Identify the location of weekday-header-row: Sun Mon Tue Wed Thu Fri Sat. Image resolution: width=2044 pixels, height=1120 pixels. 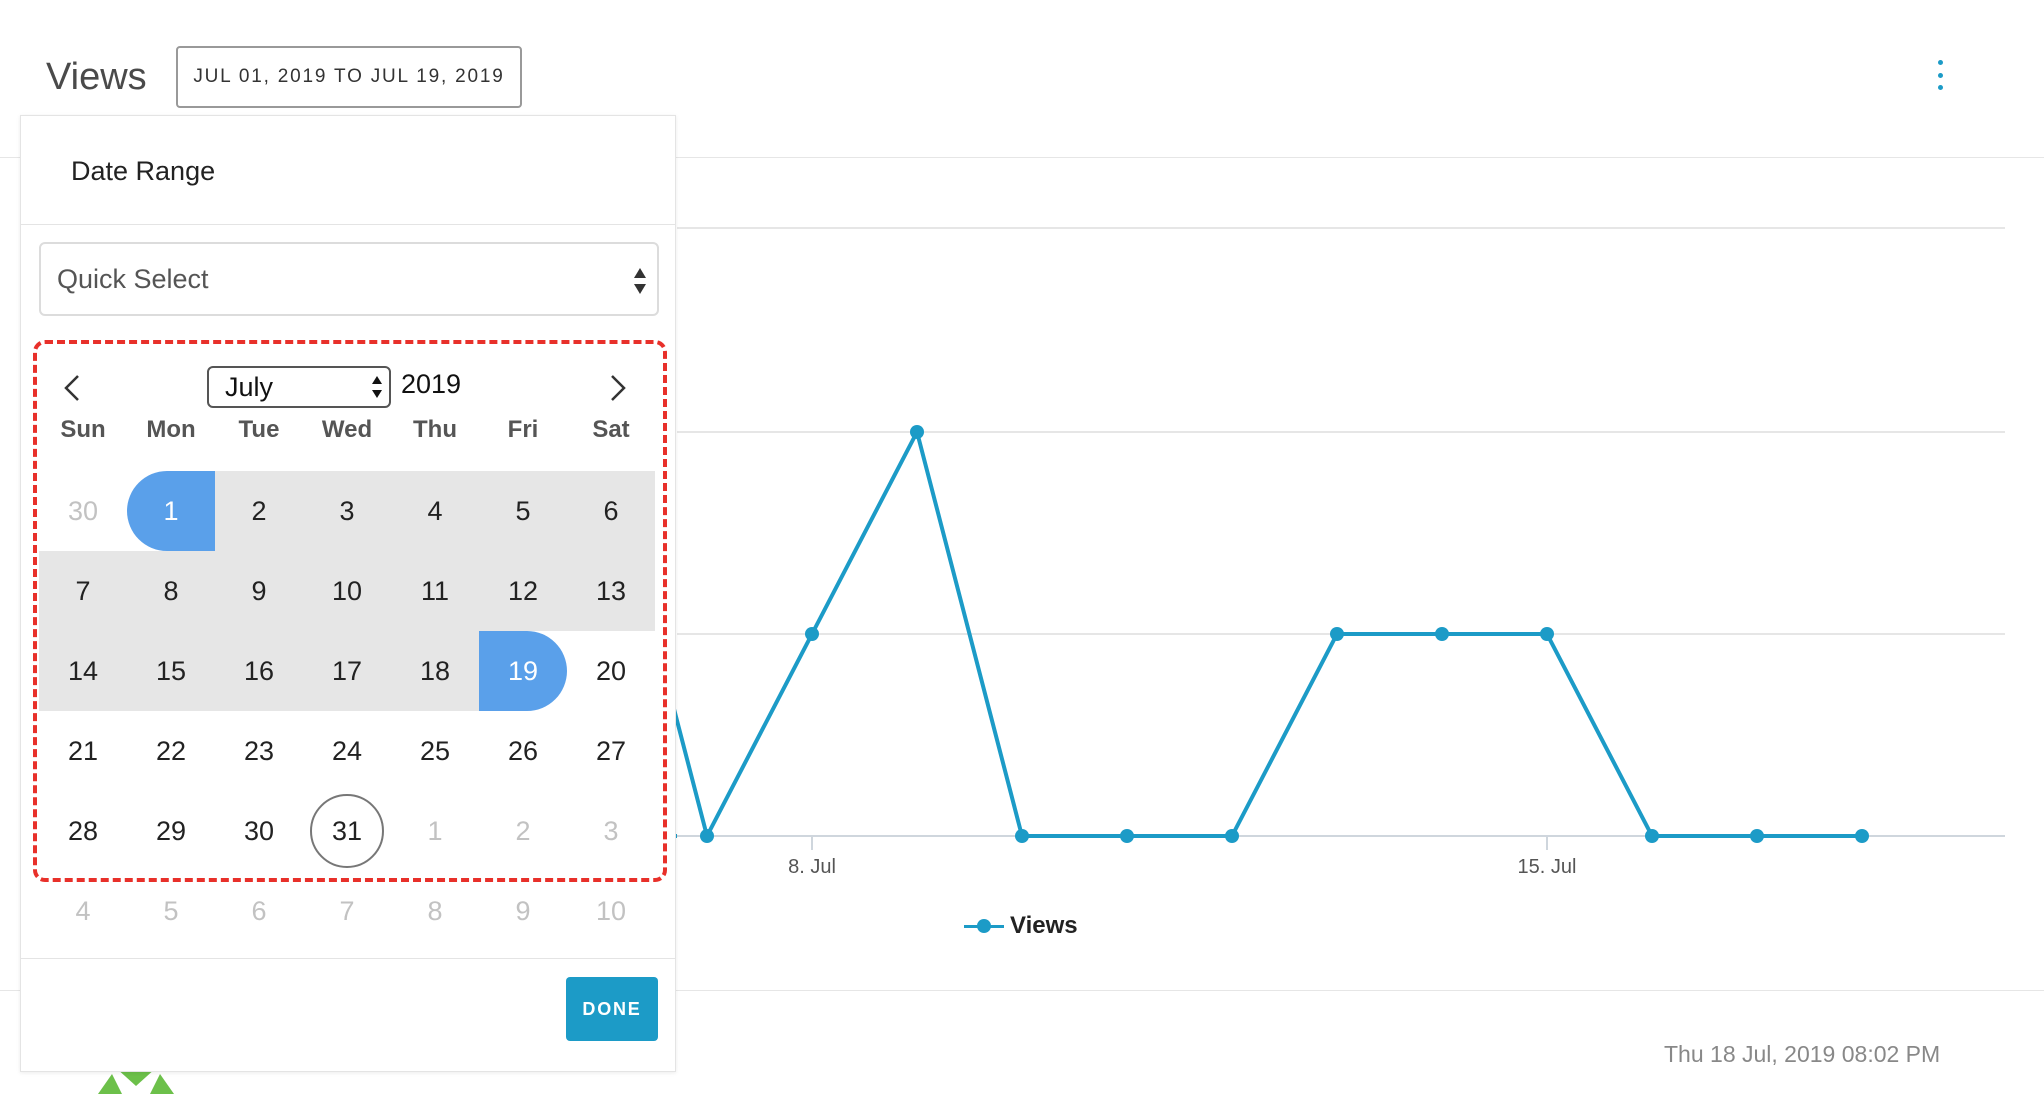
(347, 436).